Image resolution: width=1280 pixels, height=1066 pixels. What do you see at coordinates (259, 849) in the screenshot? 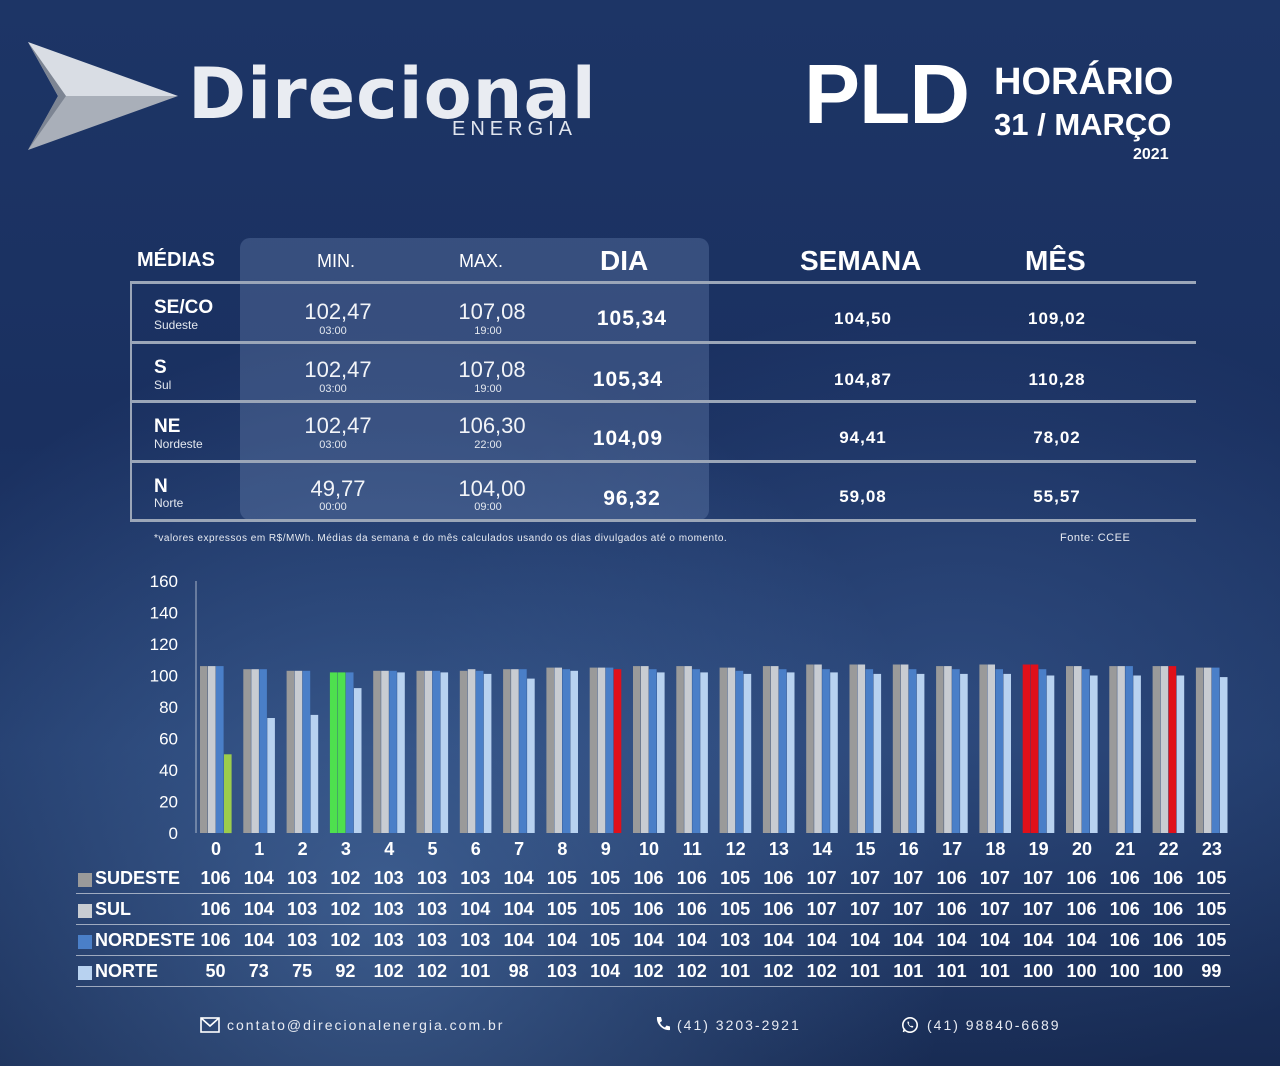
I see `x-tick-label: 1` at bounding box center [259, 849].